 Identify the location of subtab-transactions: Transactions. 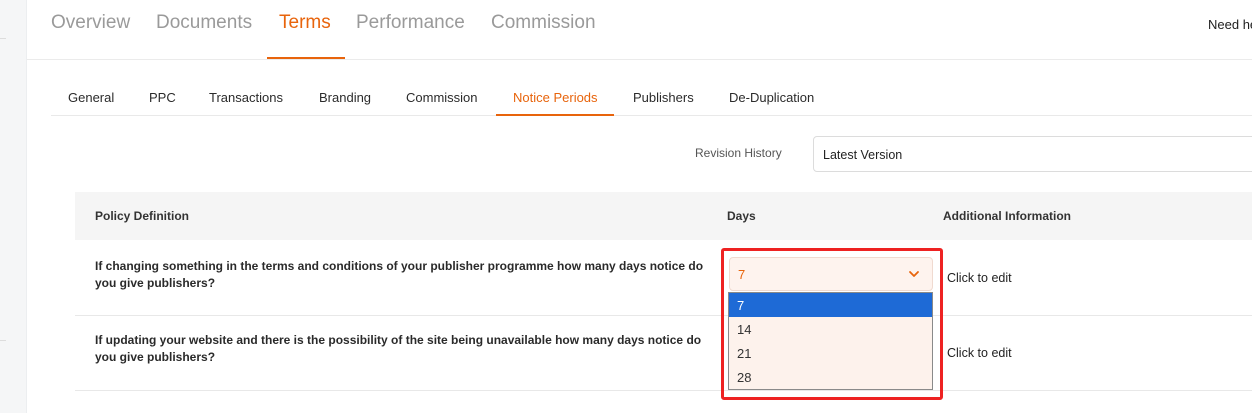
(246, 97).